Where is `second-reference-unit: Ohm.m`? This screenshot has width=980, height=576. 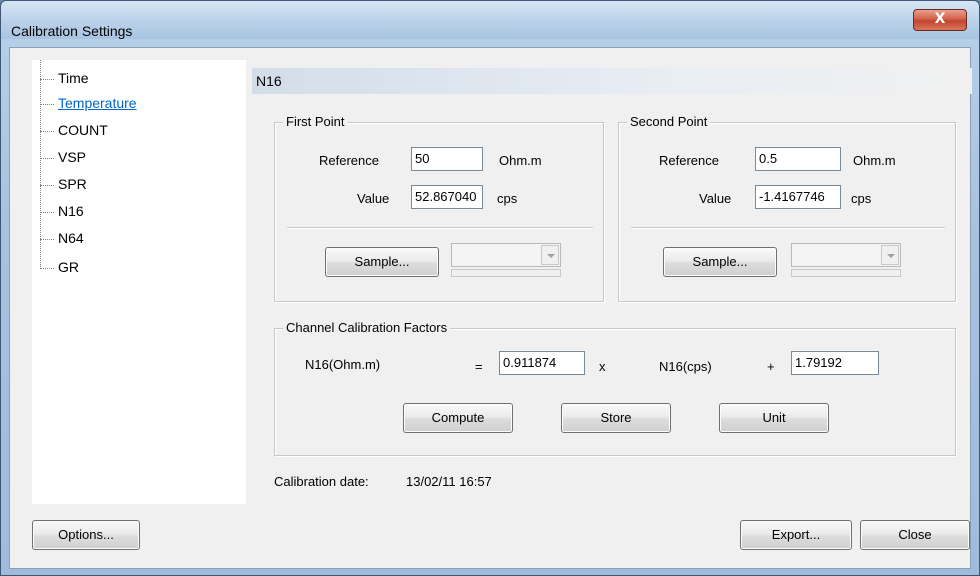 second-reference-unit: Ohm.m is located at coordinates (874, 160).